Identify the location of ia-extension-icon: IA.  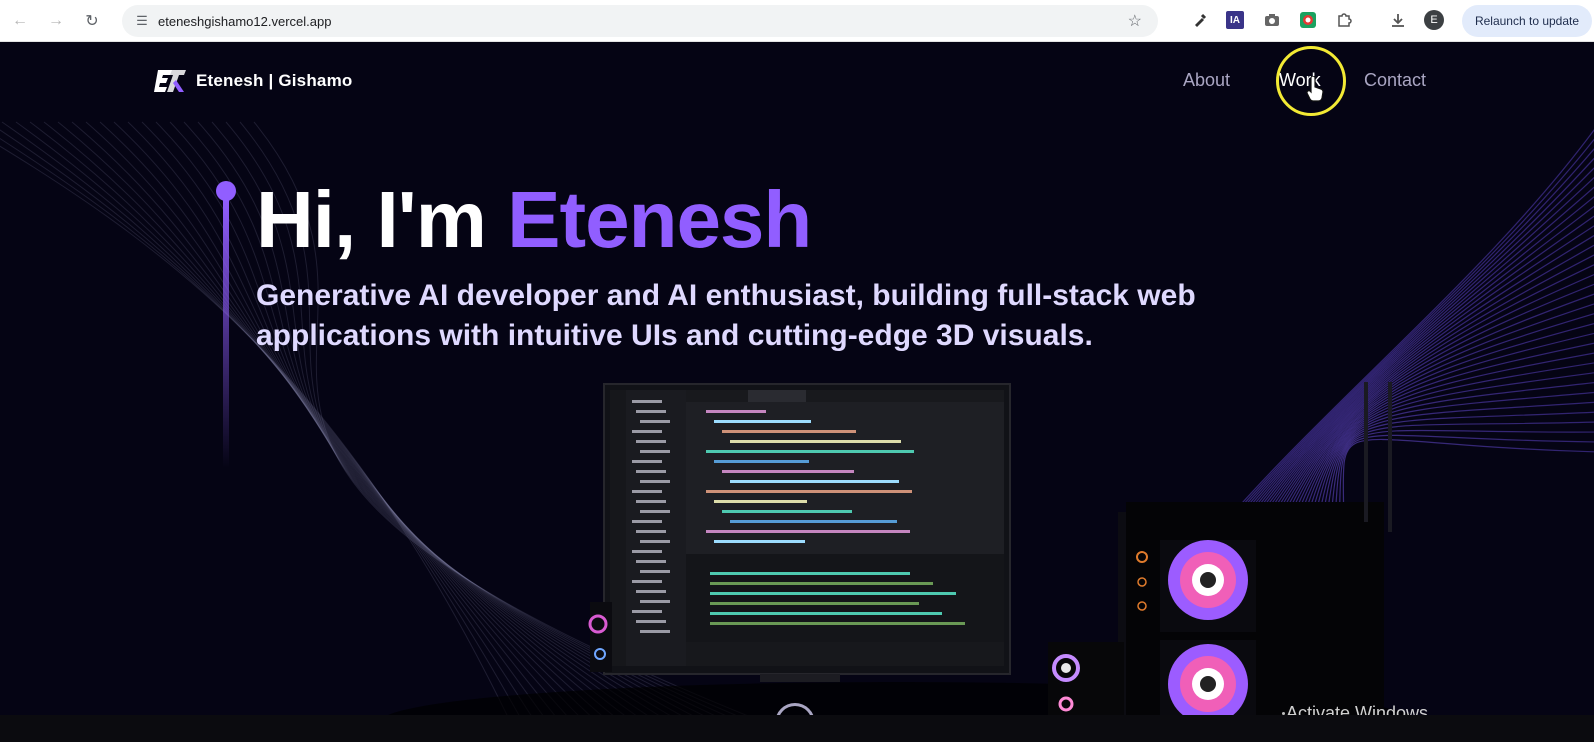
(1235, 20).